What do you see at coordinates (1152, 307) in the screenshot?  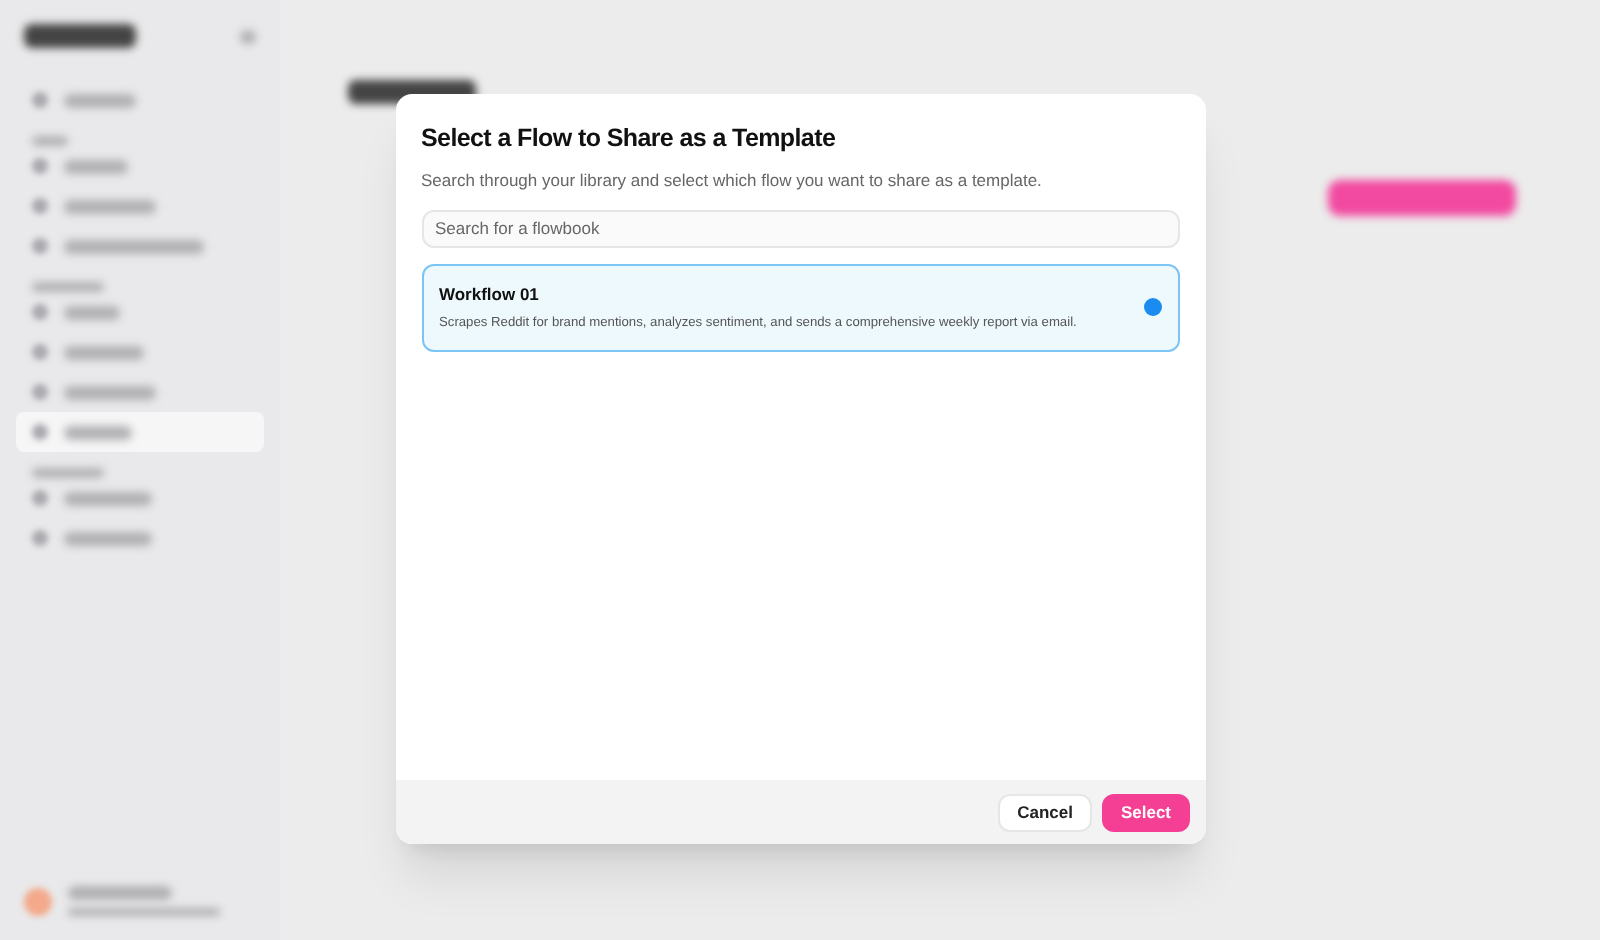 I see `radio-button` at bounding box center [1152, 307].